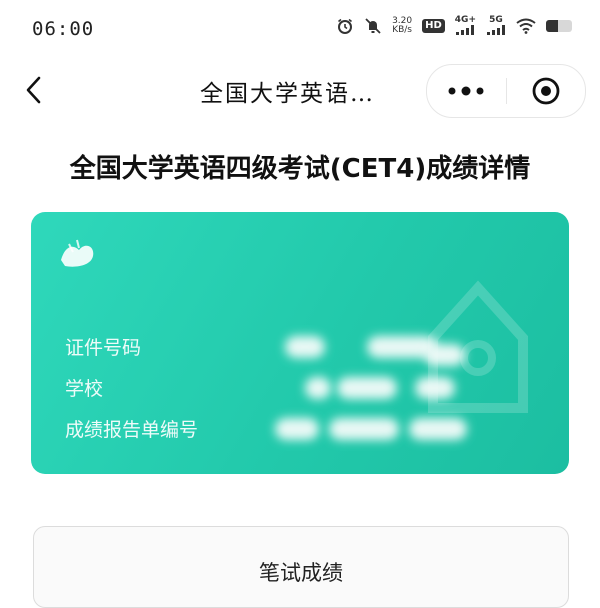 Image resolution: width=600 pixels, height=608 pixels. Describe the element at coordinates (402, 29) in the screenshot. I see `net-speed-unit: KB/s` at that location.